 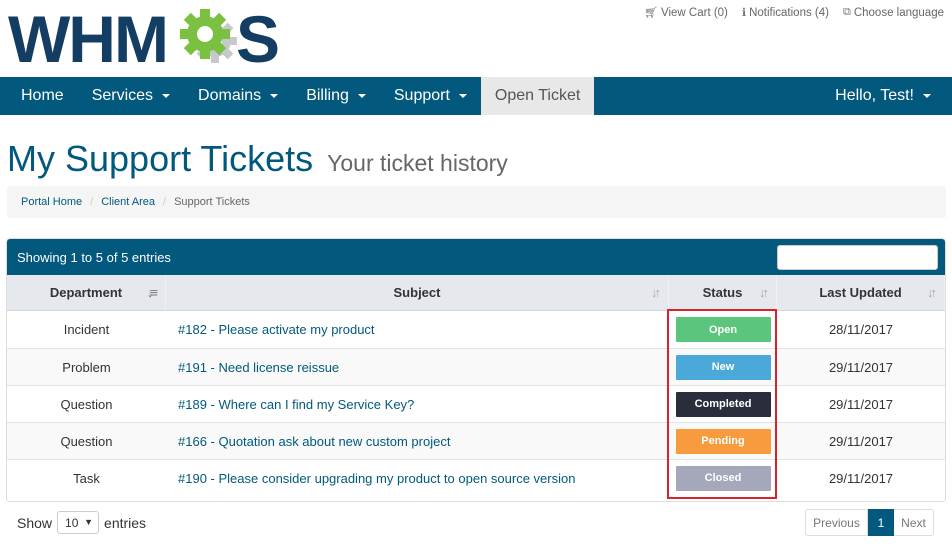 I want to click on status-badge: Open, so click(x=723, y=329).